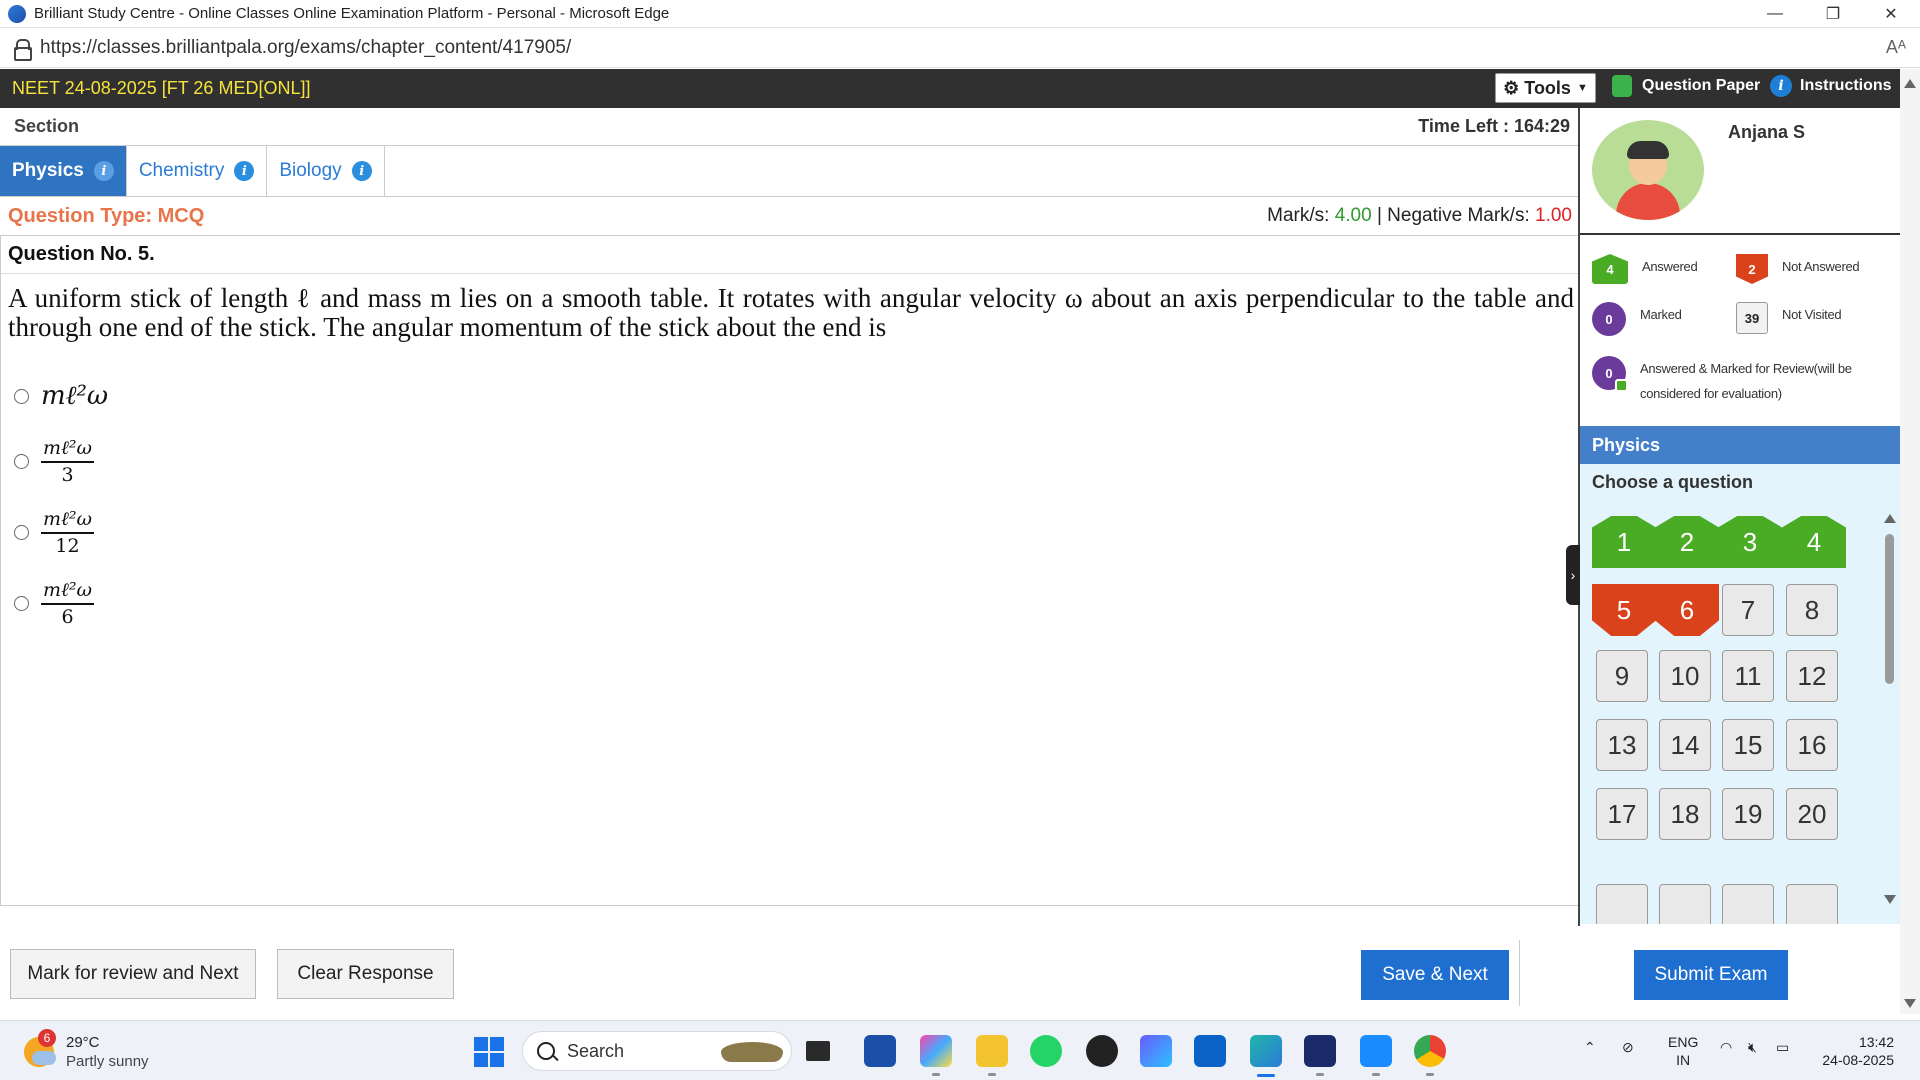  What do you see at coordinates (1782, 1047) in the screenshot?
I see `battery-icon: ▭` at bounding box center [1782, 1047].